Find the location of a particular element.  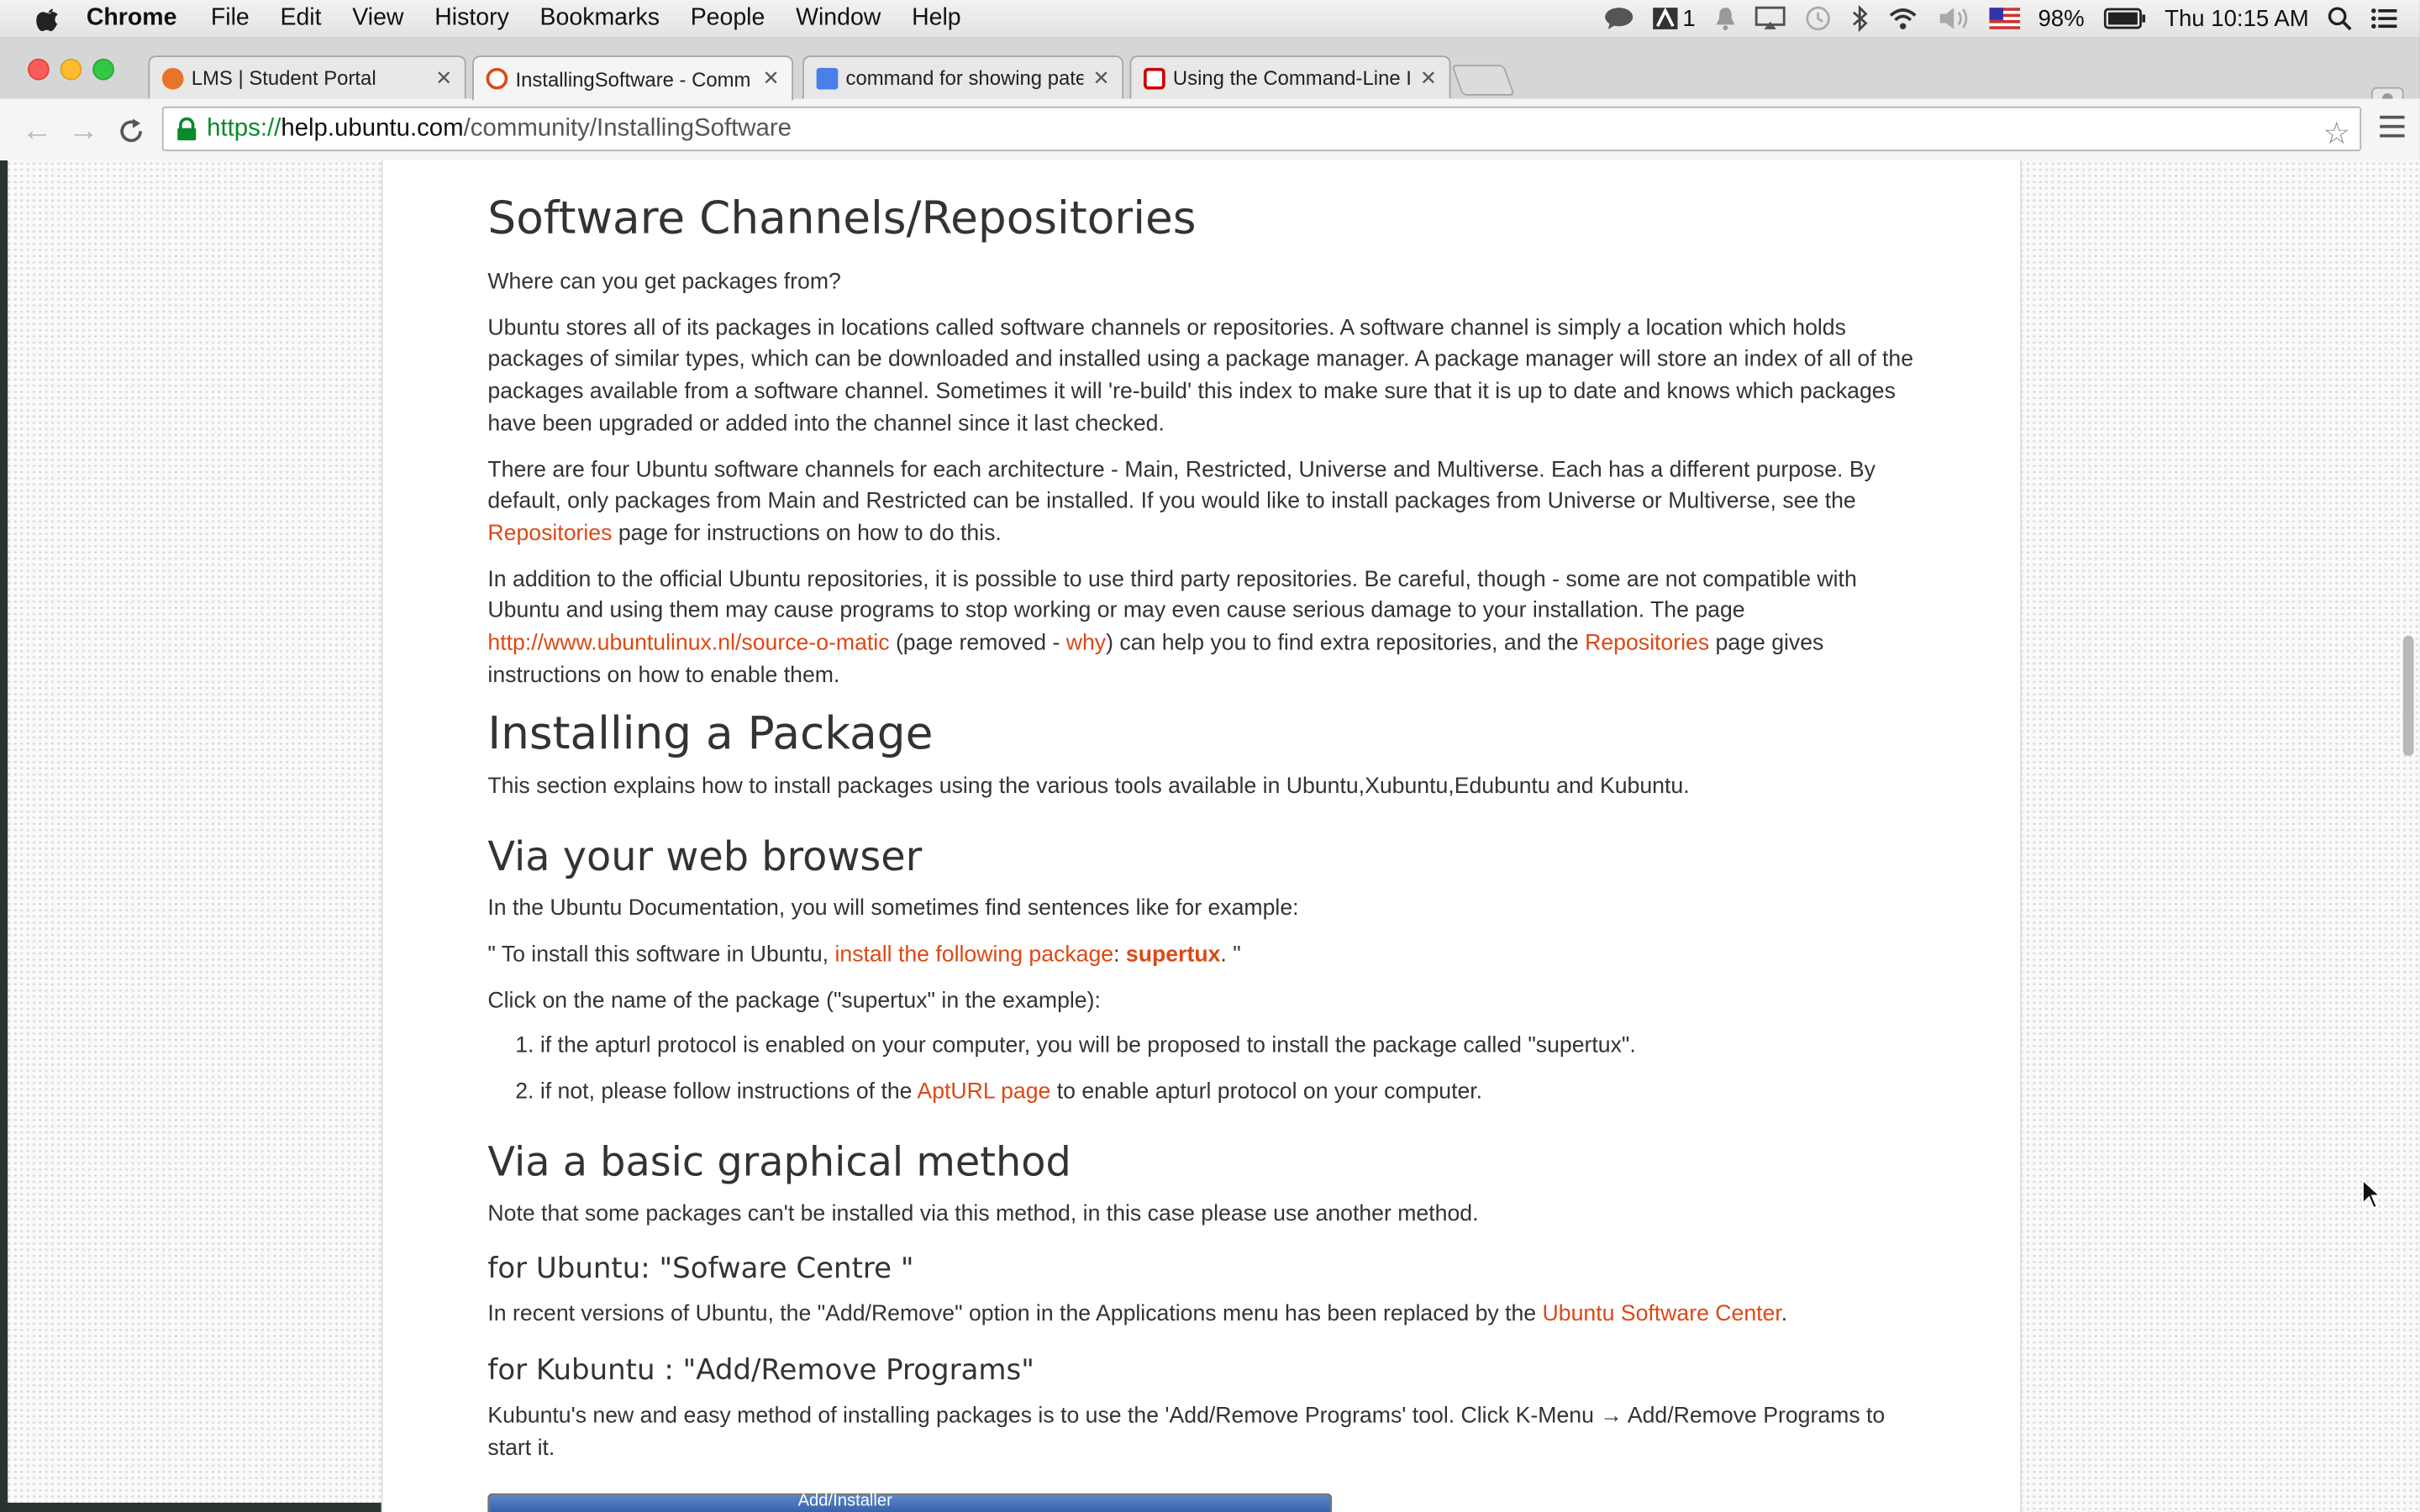

menu-app-name: Chrome is located at coordinates (132, 19).